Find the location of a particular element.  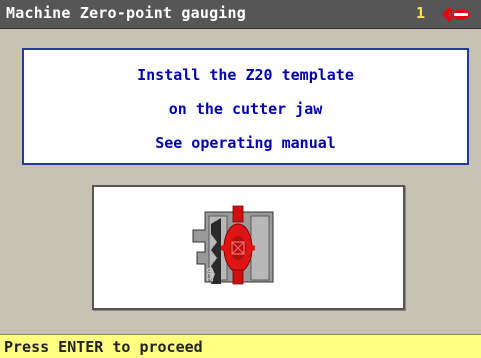

instruction-line-3: See operating manual is located at coordinates (245, 143).